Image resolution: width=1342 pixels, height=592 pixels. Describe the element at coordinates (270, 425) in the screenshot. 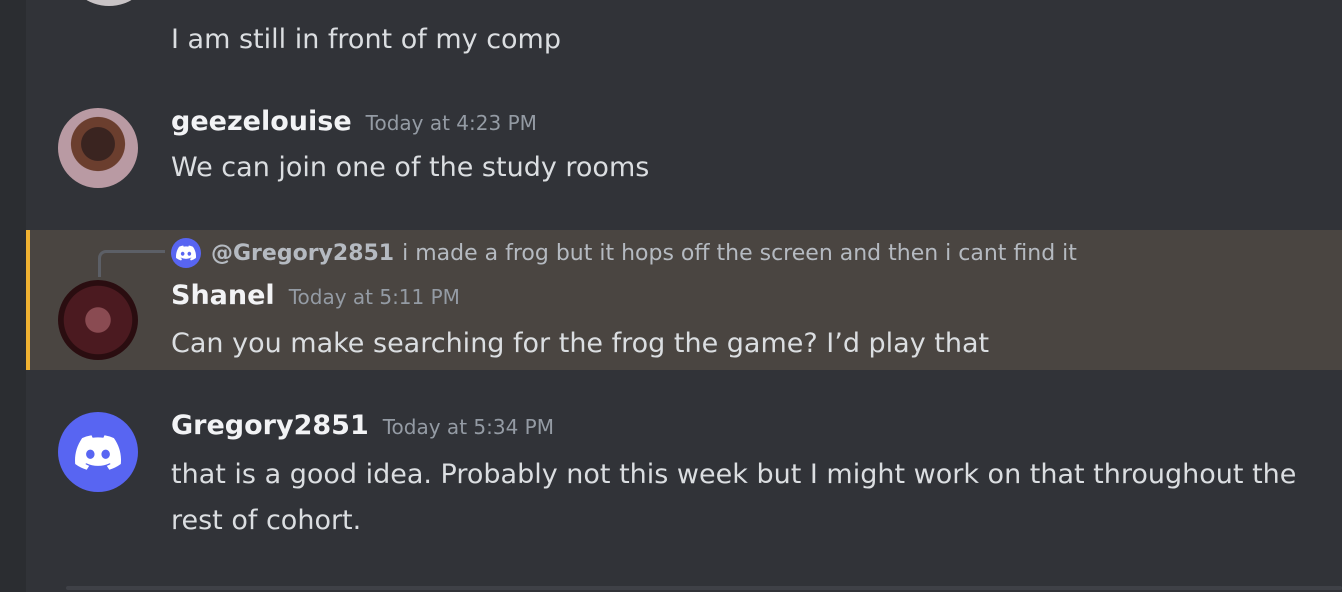

I see `username: Gregory2851` at that location.